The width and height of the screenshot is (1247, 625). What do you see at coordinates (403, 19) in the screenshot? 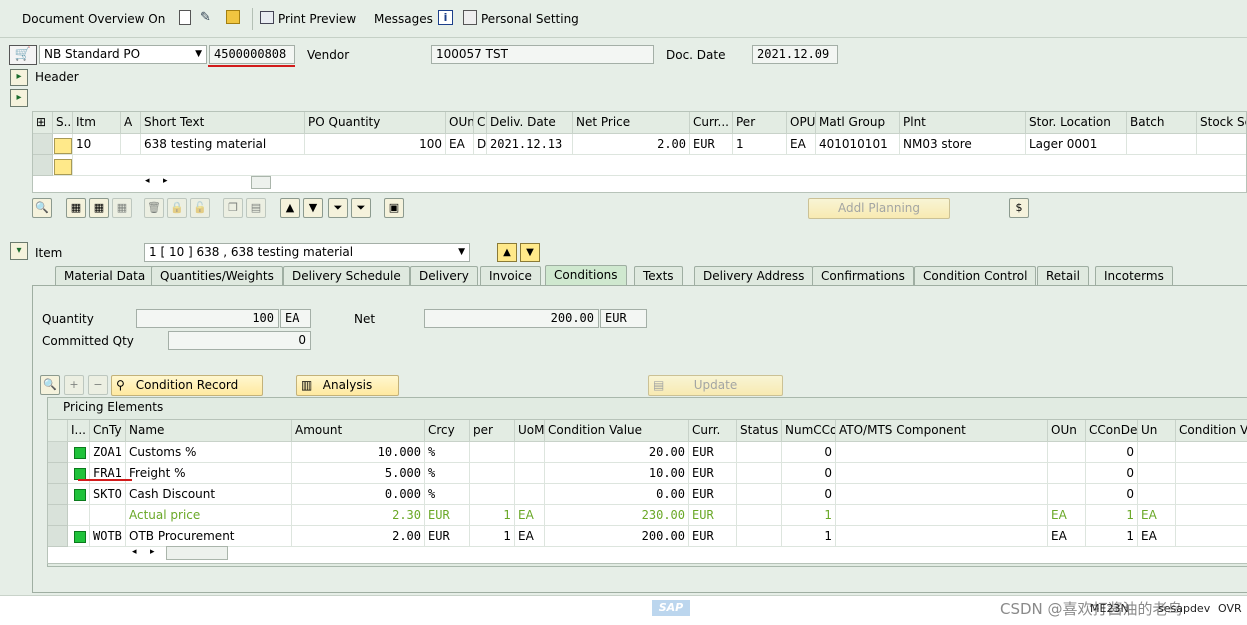
I see `messages-button: Messages` at bounding box center [403, 19].